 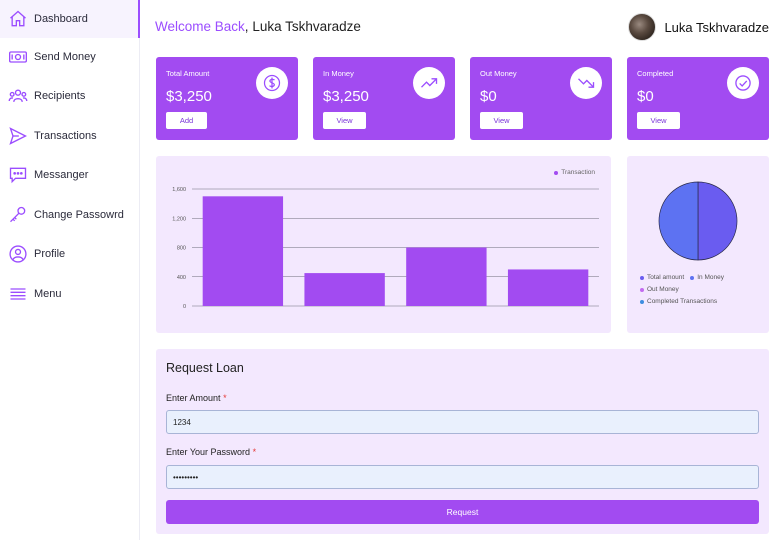 I want to click on chart-legend: Transaction, so click(x=574, y=172).